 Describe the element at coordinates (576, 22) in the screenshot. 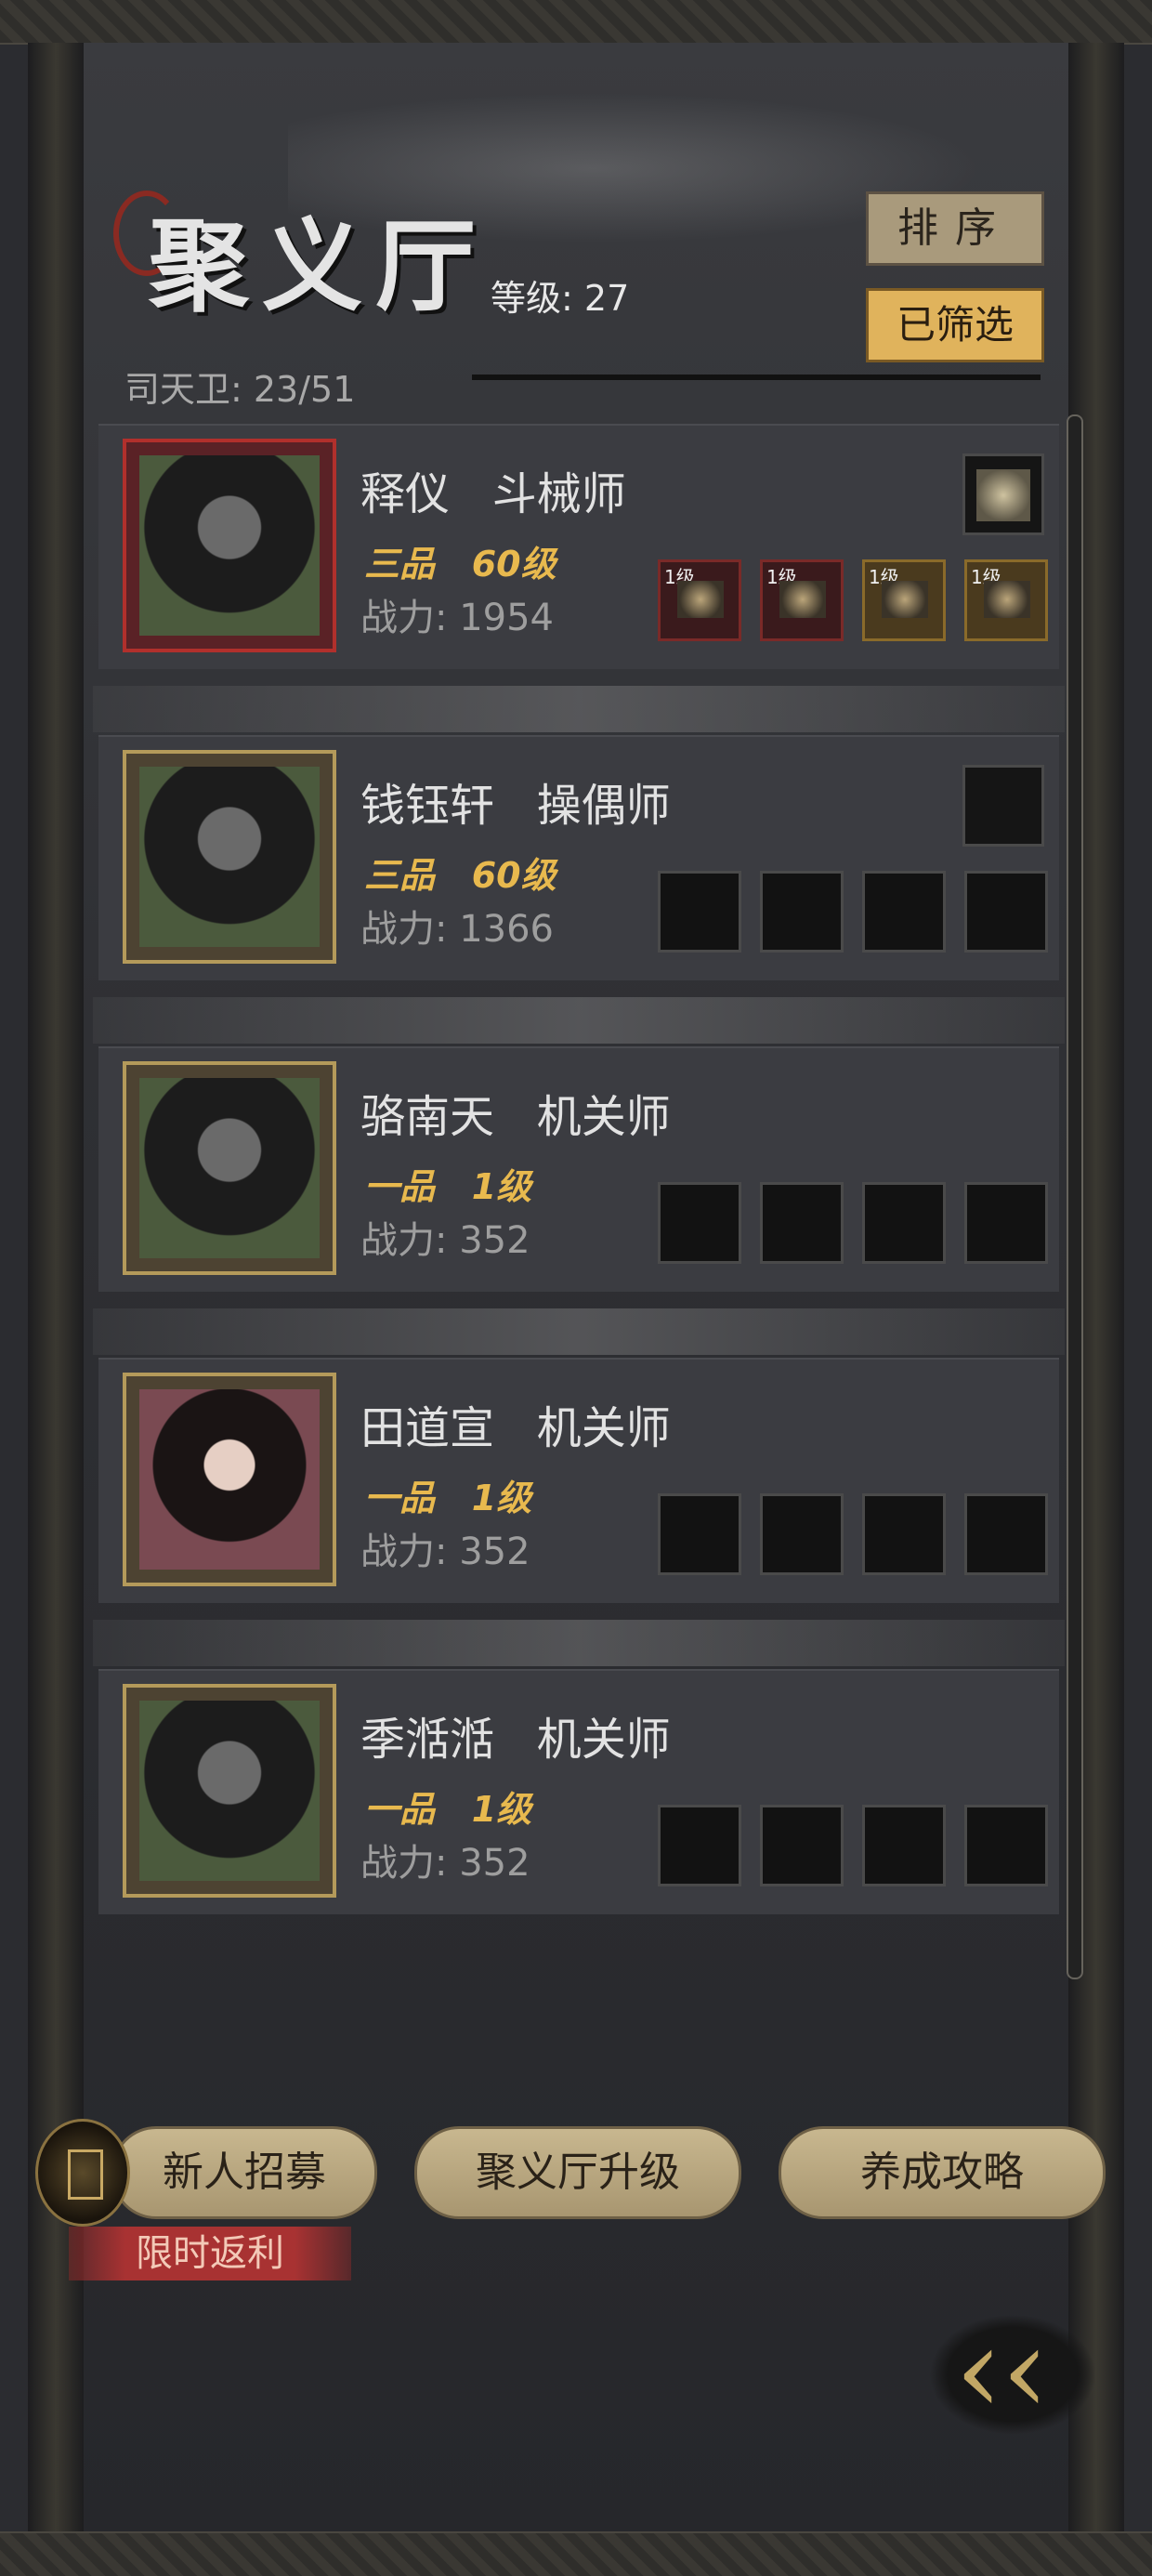

I see `top-border` at that location.